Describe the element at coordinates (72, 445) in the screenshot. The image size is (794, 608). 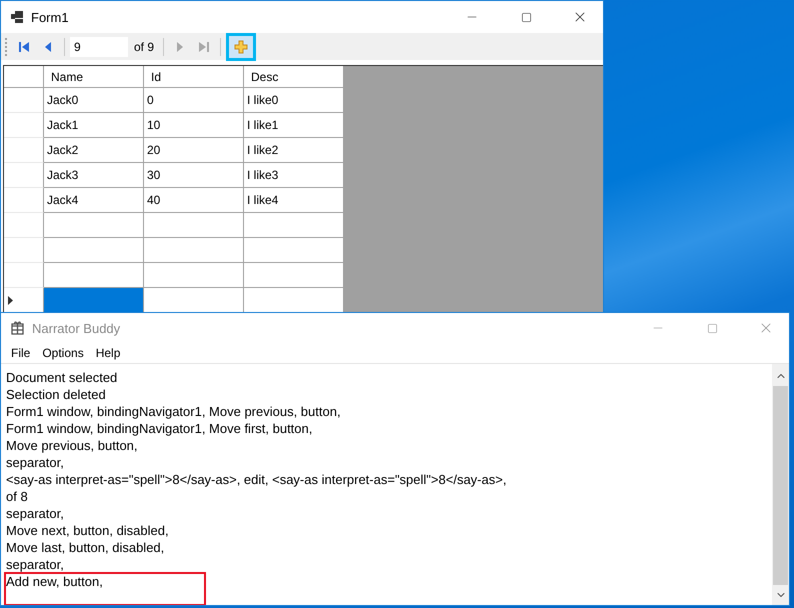
I see `log-line: Move previous, button,` at that location.